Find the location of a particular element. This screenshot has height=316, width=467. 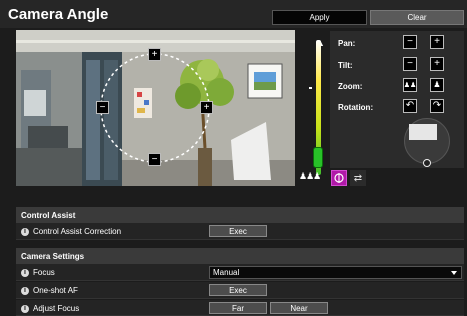

clear-button: Clear is located at coordinates (417, 17).